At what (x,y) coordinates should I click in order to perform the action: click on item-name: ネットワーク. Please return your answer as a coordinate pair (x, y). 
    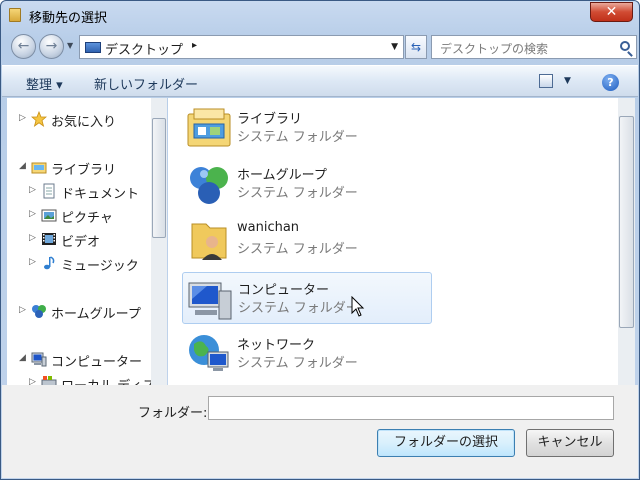
    Looking at the image, I should click on (276, 345).